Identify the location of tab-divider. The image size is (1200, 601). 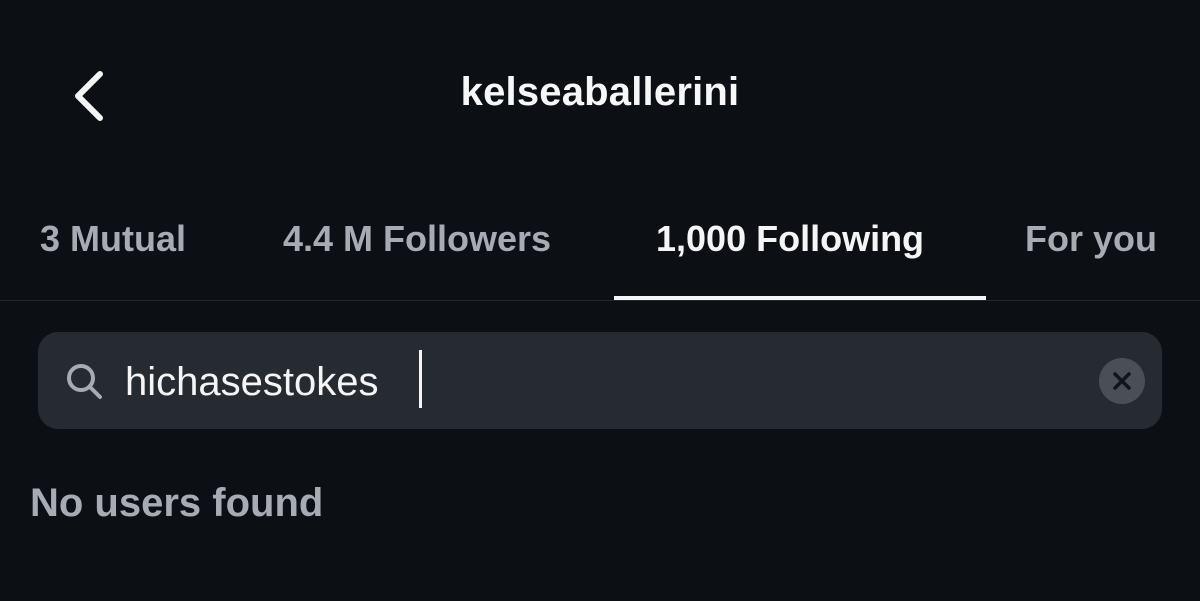
(600, 300).